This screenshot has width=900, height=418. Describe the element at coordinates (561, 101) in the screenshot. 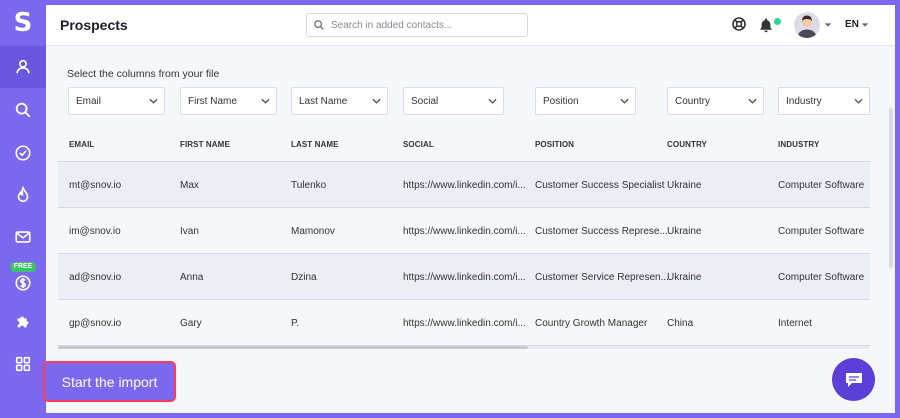

I see `select-value: Position` at that location.